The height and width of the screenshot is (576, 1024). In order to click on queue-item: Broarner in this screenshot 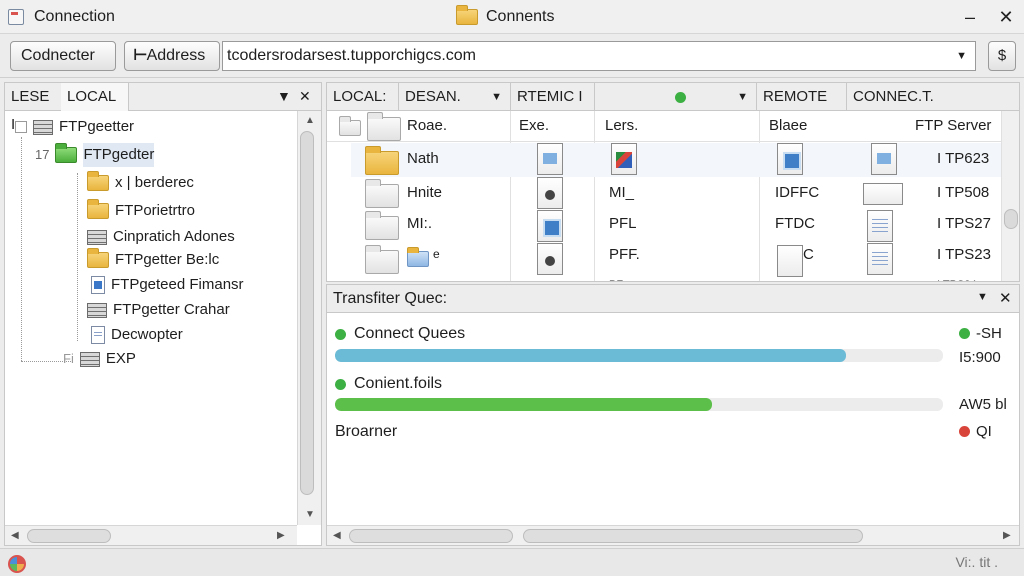, I will do `click(366, 432)`.